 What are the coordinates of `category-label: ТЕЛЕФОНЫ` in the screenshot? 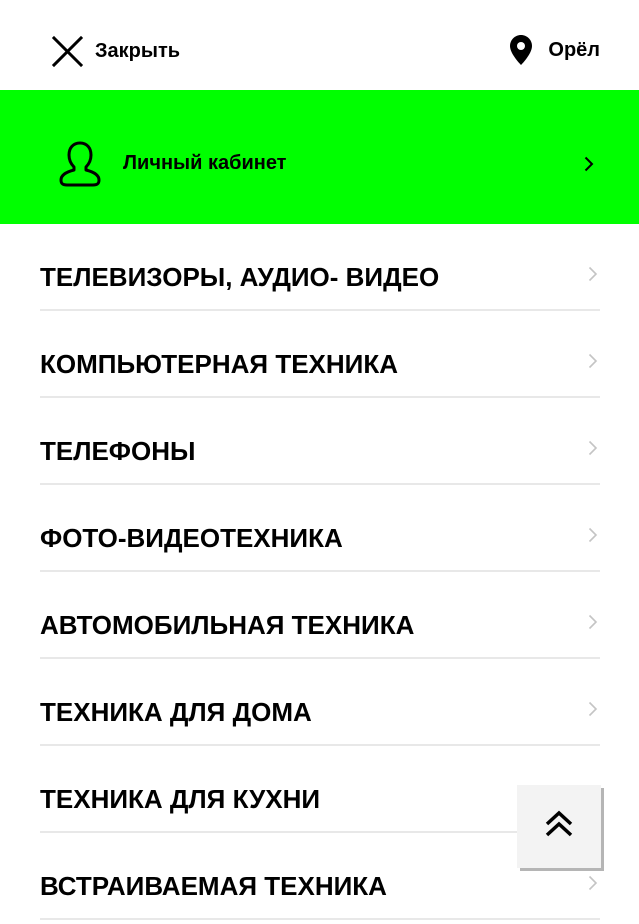 It's located at (118, 451).